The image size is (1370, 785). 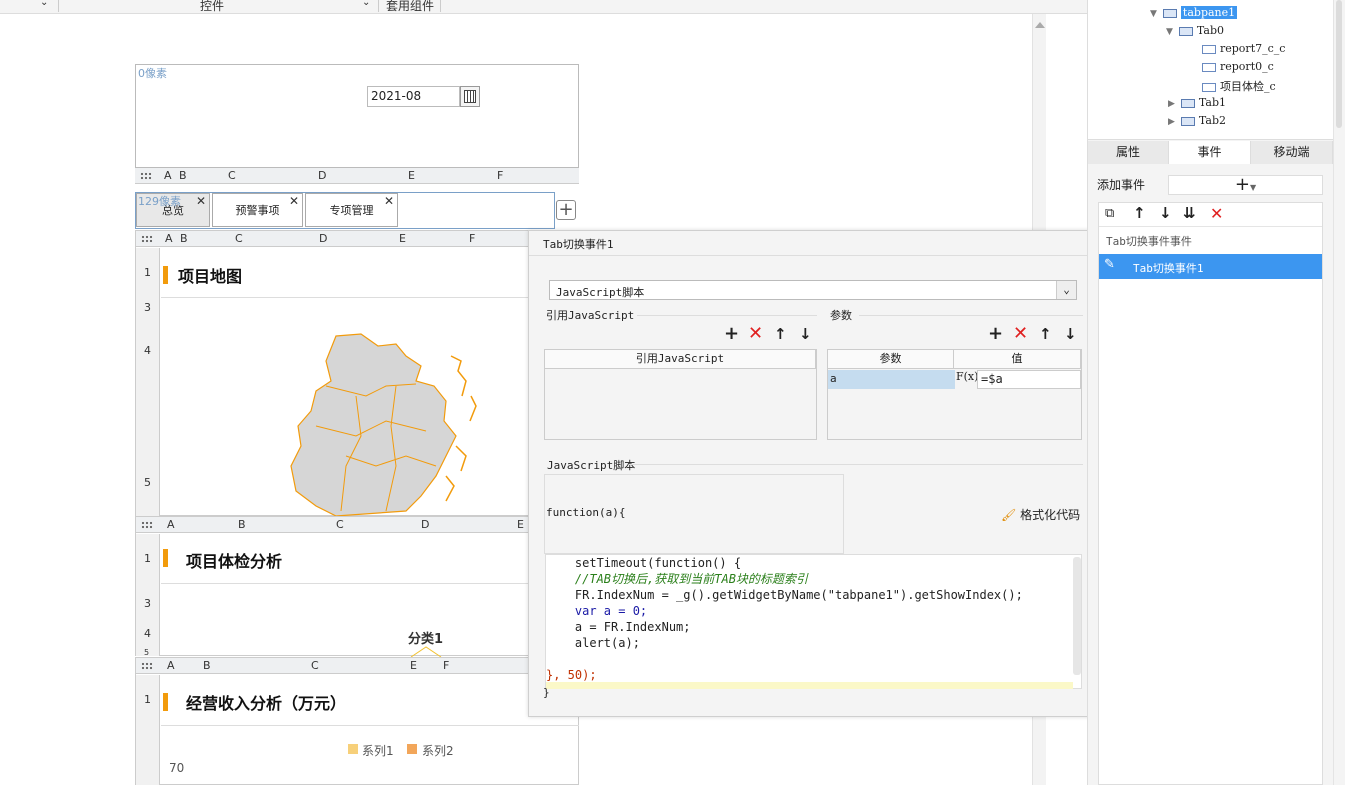 What do you see at coordinates (566, 210) in the screenshot?
I see `add-tab-icon: +` at bounding box center [566, 210].